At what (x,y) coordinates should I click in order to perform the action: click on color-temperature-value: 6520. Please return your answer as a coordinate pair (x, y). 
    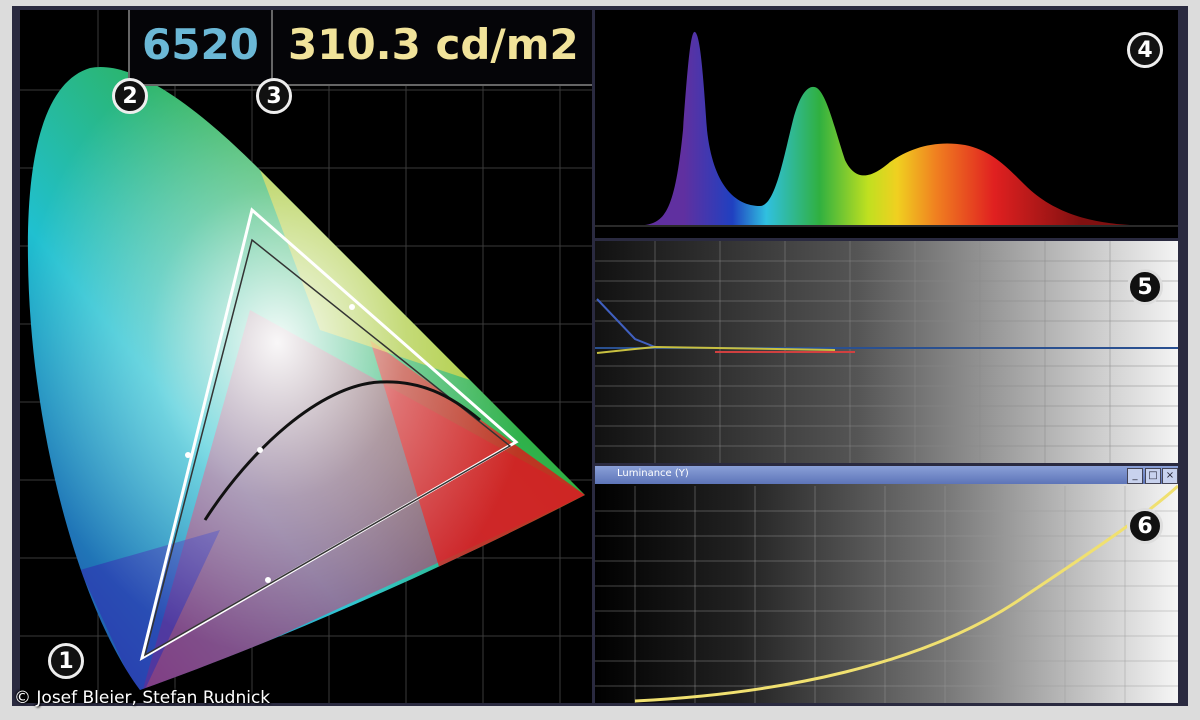
    Looking at the image, I should click on (200, 44).